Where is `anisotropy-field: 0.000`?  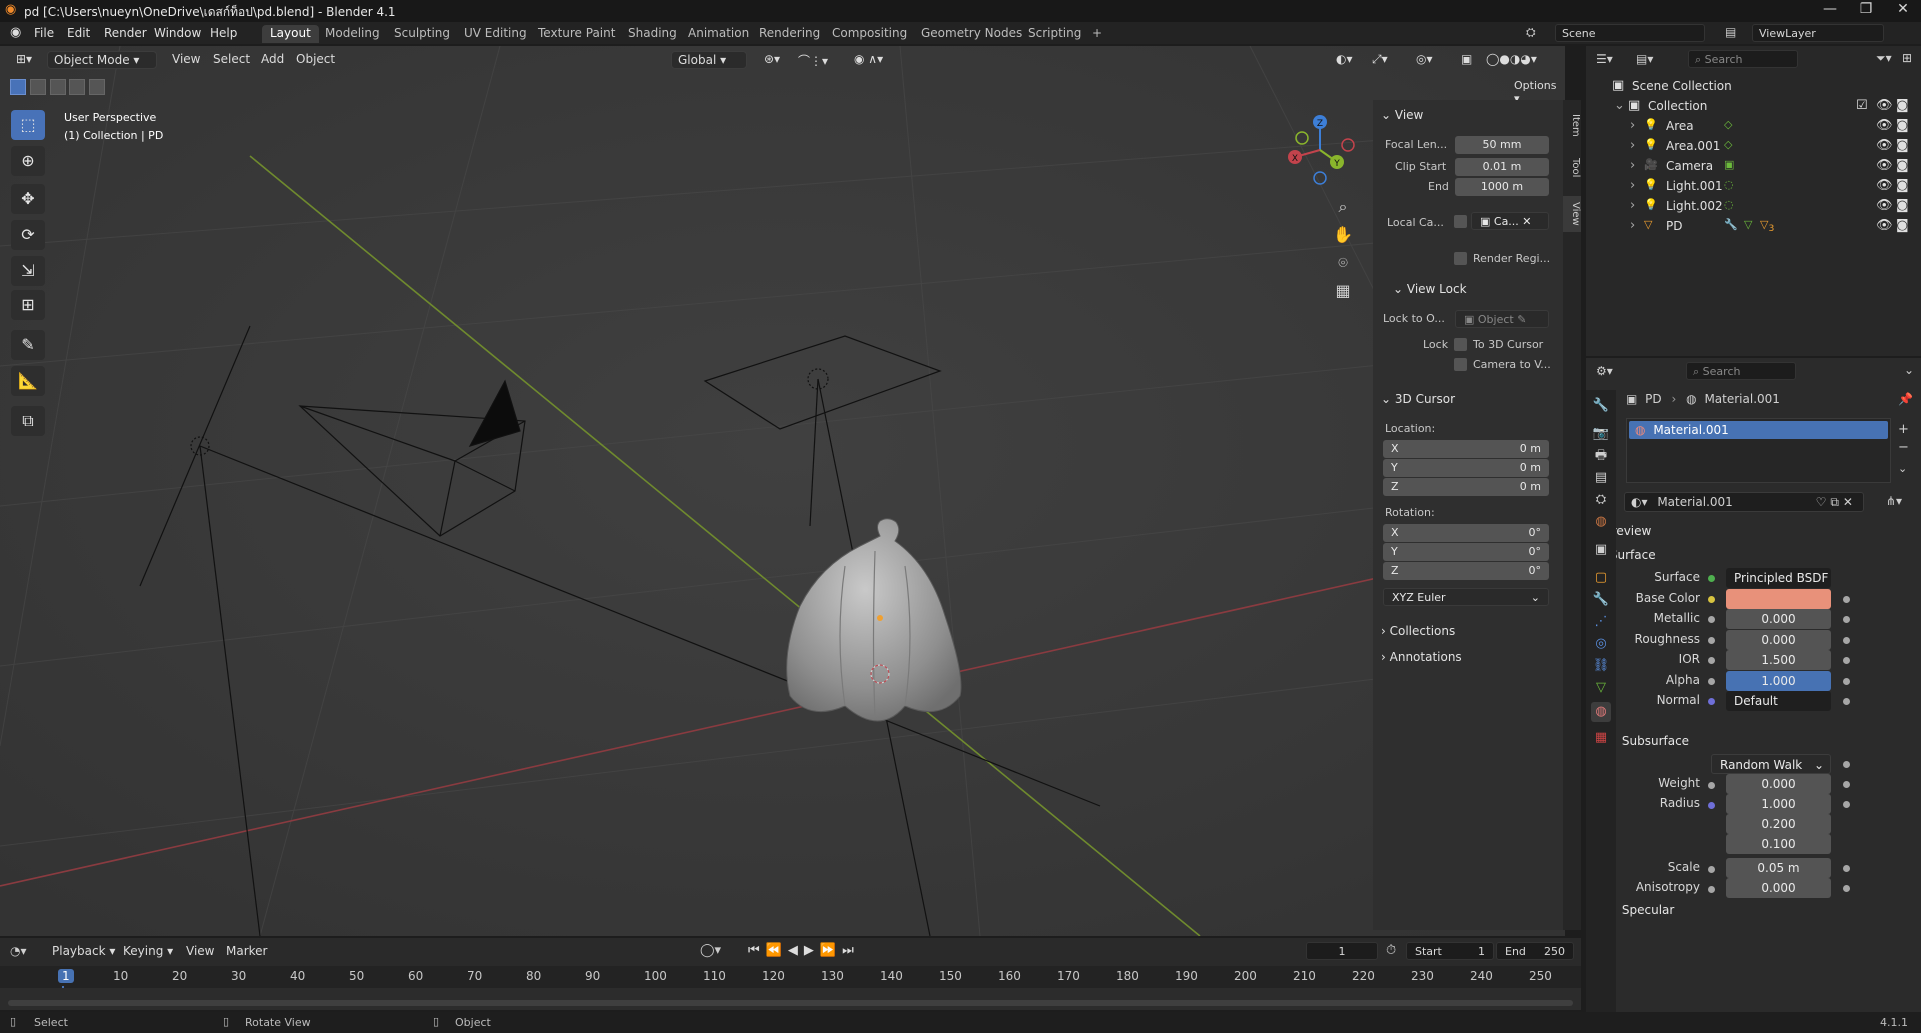
anisotropy-field: 0.000 is located at coordinates (1778, 888).